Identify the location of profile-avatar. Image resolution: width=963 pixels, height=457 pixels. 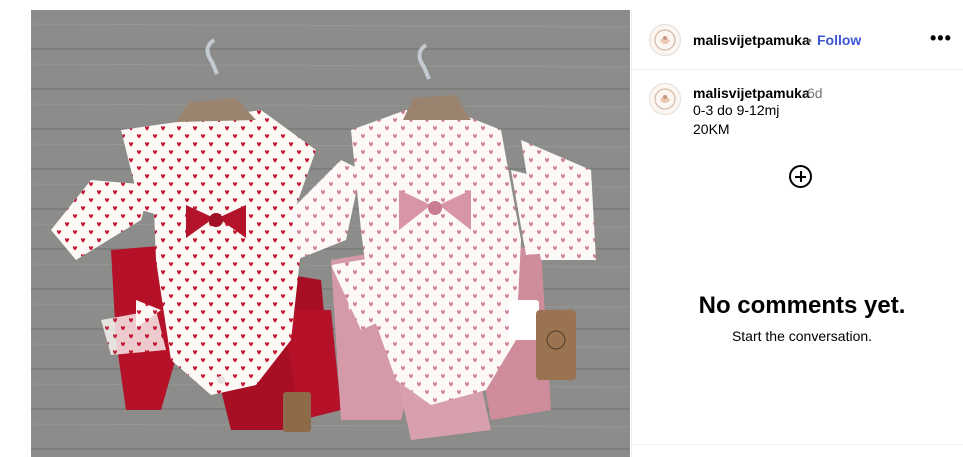
(665, 40).